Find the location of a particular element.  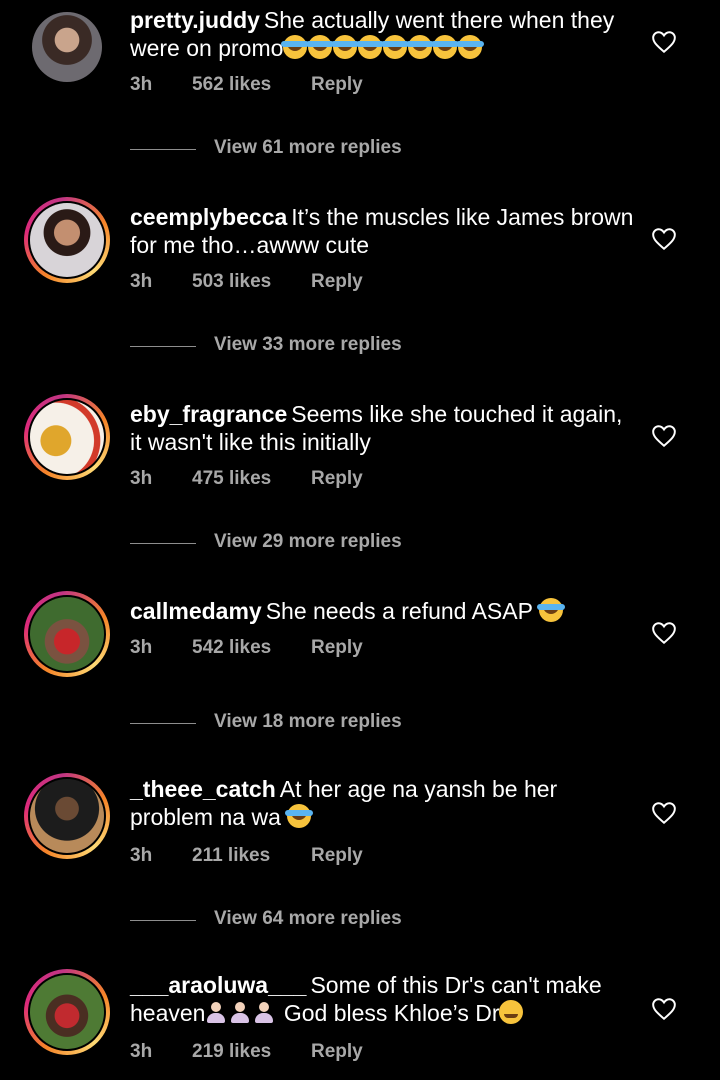

comment-username: ___araoluwa___ is located at coordinates (218, 985).